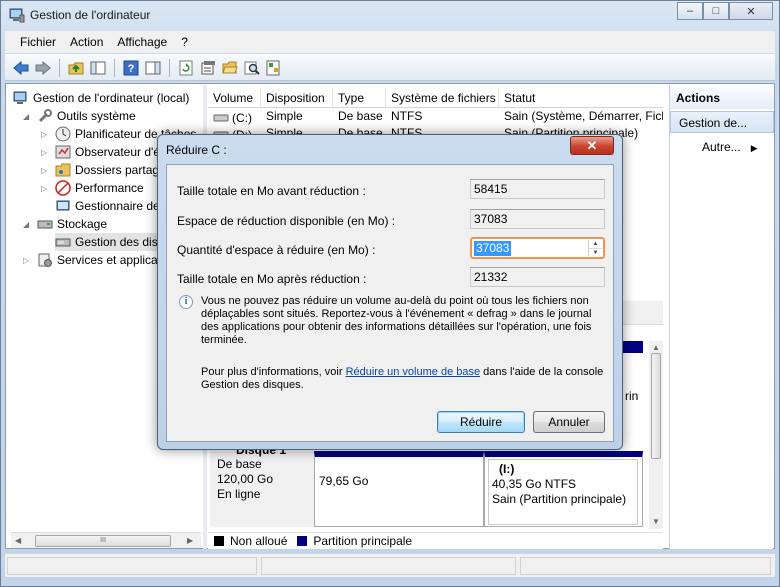  What do you see at coordinates (656, 347) in the screenshot?
I see `scroll-up-icon: ▲` at bounding box center [656, 347].